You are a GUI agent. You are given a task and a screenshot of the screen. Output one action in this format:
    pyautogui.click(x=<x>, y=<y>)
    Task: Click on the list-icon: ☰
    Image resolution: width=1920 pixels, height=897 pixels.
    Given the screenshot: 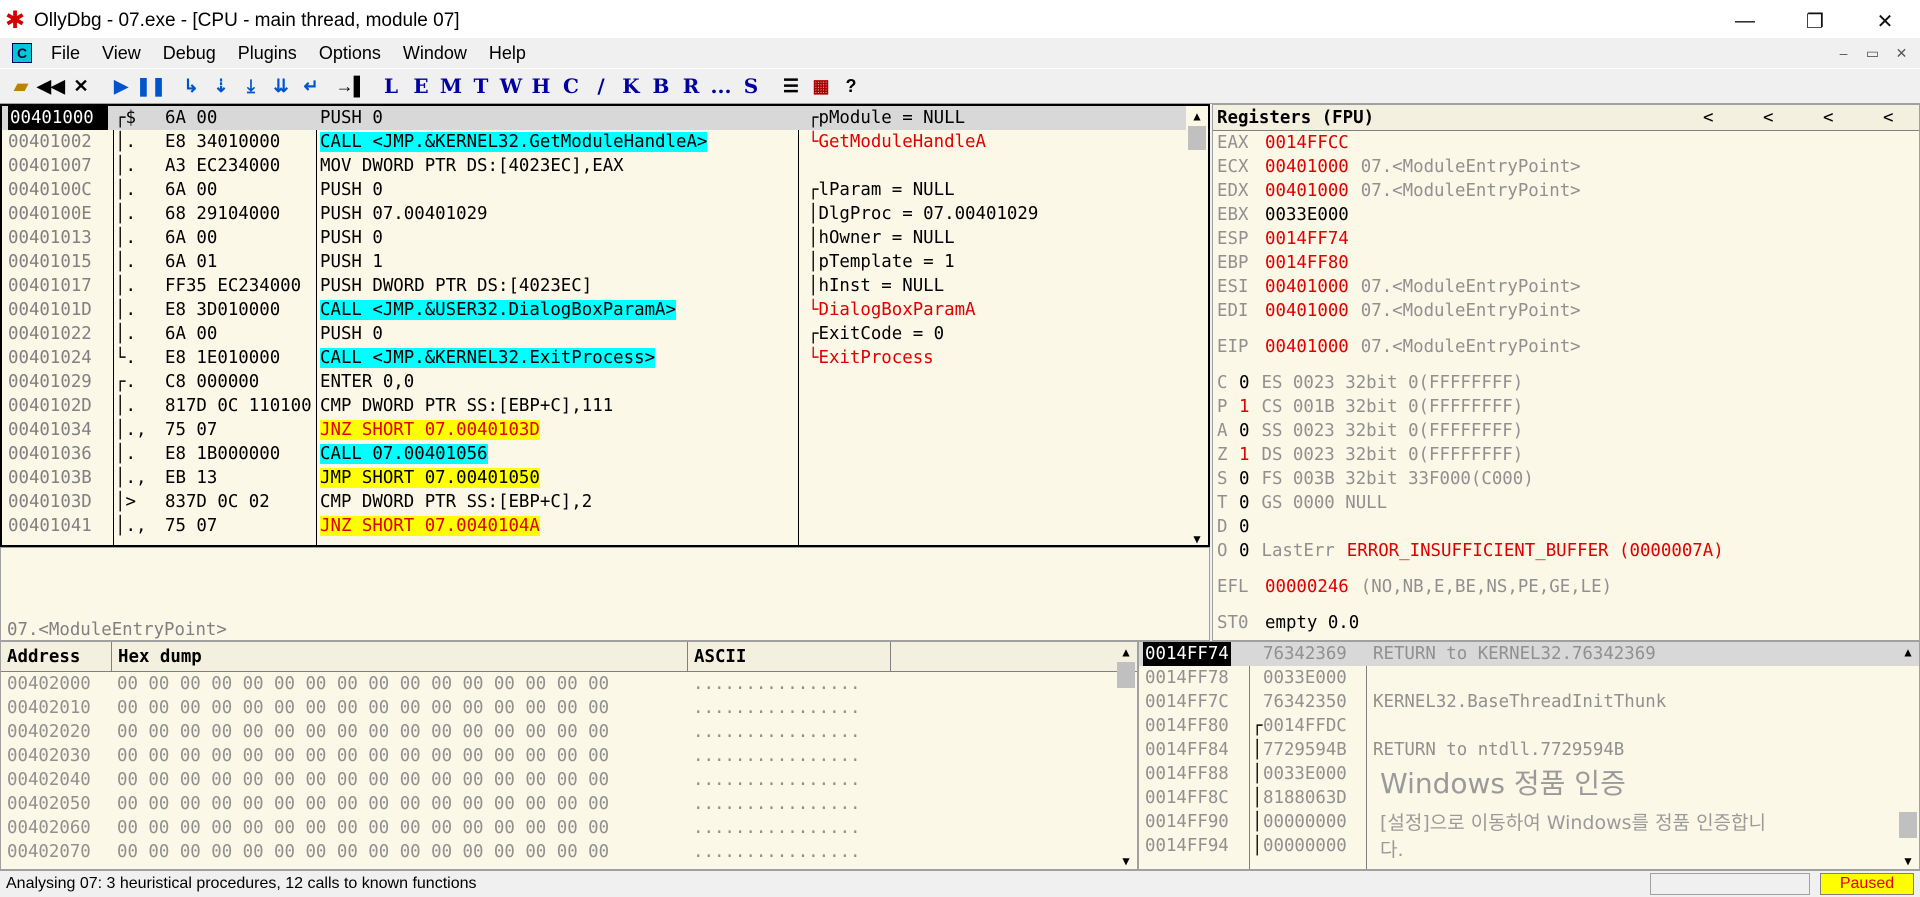 What is the action you would take?
    pyautogui.click(x=791, y=86)
    